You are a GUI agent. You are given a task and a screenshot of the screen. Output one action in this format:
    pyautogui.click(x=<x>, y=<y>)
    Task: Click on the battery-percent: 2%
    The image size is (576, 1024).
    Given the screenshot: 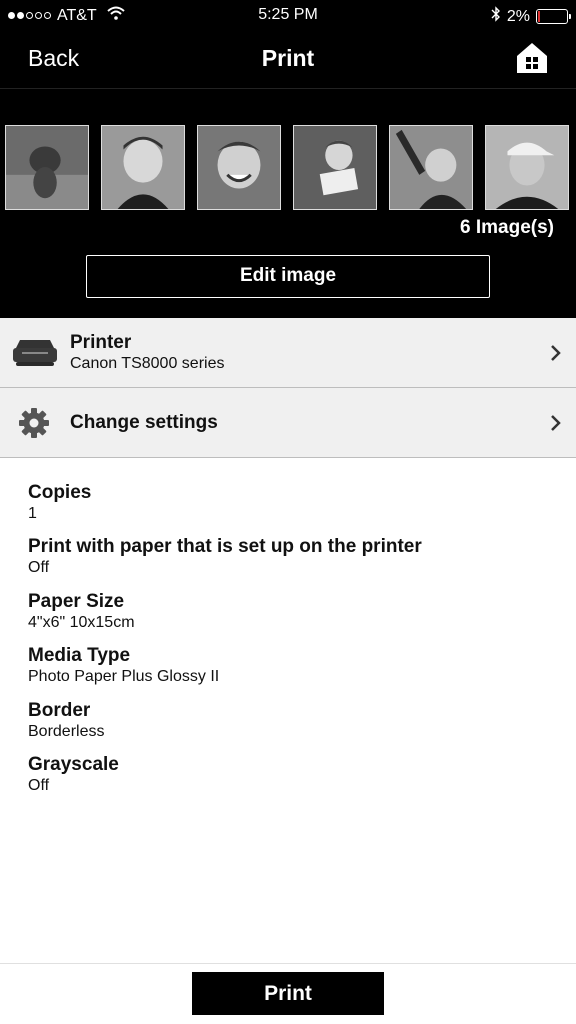 What is the action you would take?
    pyautogui.click(x=518, y=16)
    